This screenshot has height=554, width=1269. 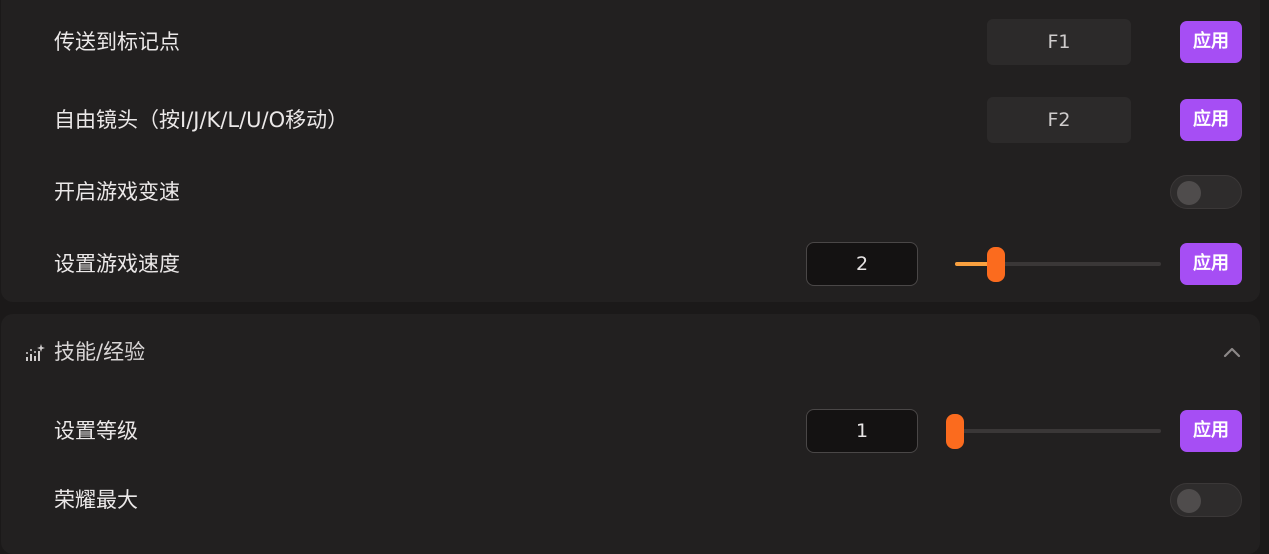 I want to click on teleport-to-marker-label: 传送到标记点, so click(x=117, y=42).